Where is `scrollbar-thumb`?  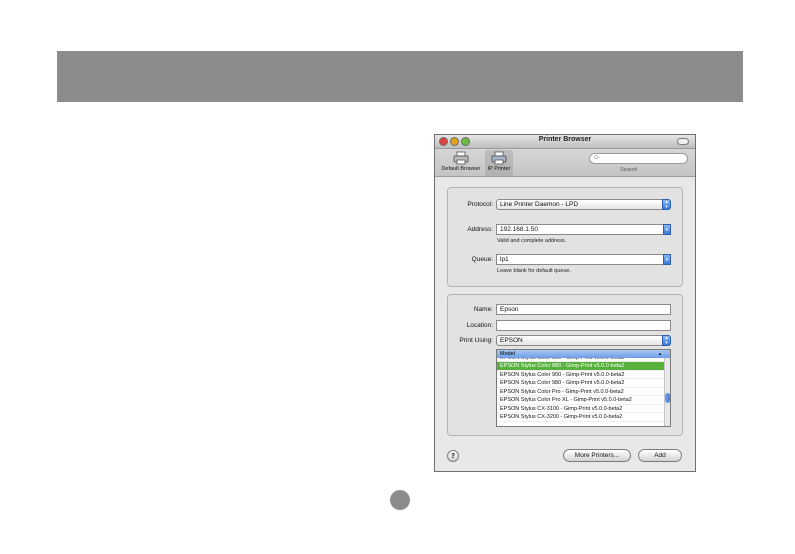 scrollbar-thumb is located at coordinates (667, 398).